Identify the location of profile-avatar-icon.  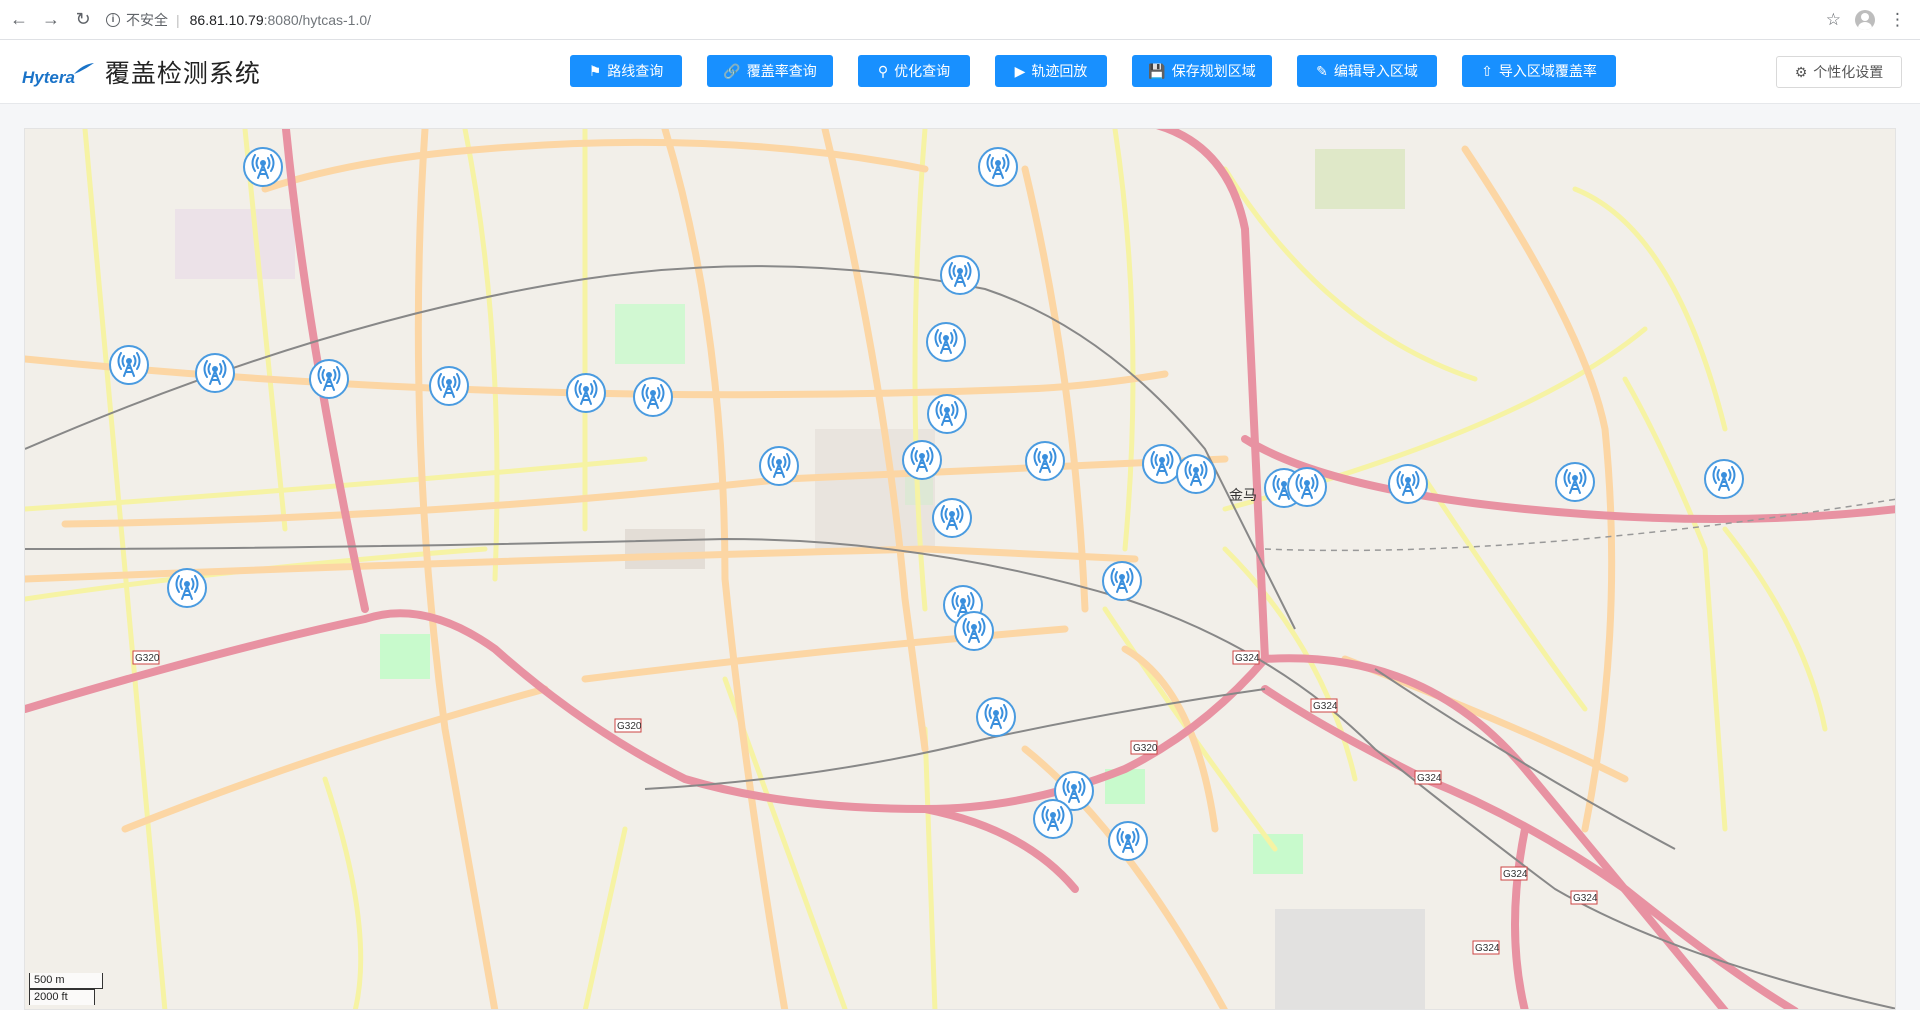
(1865, 19).